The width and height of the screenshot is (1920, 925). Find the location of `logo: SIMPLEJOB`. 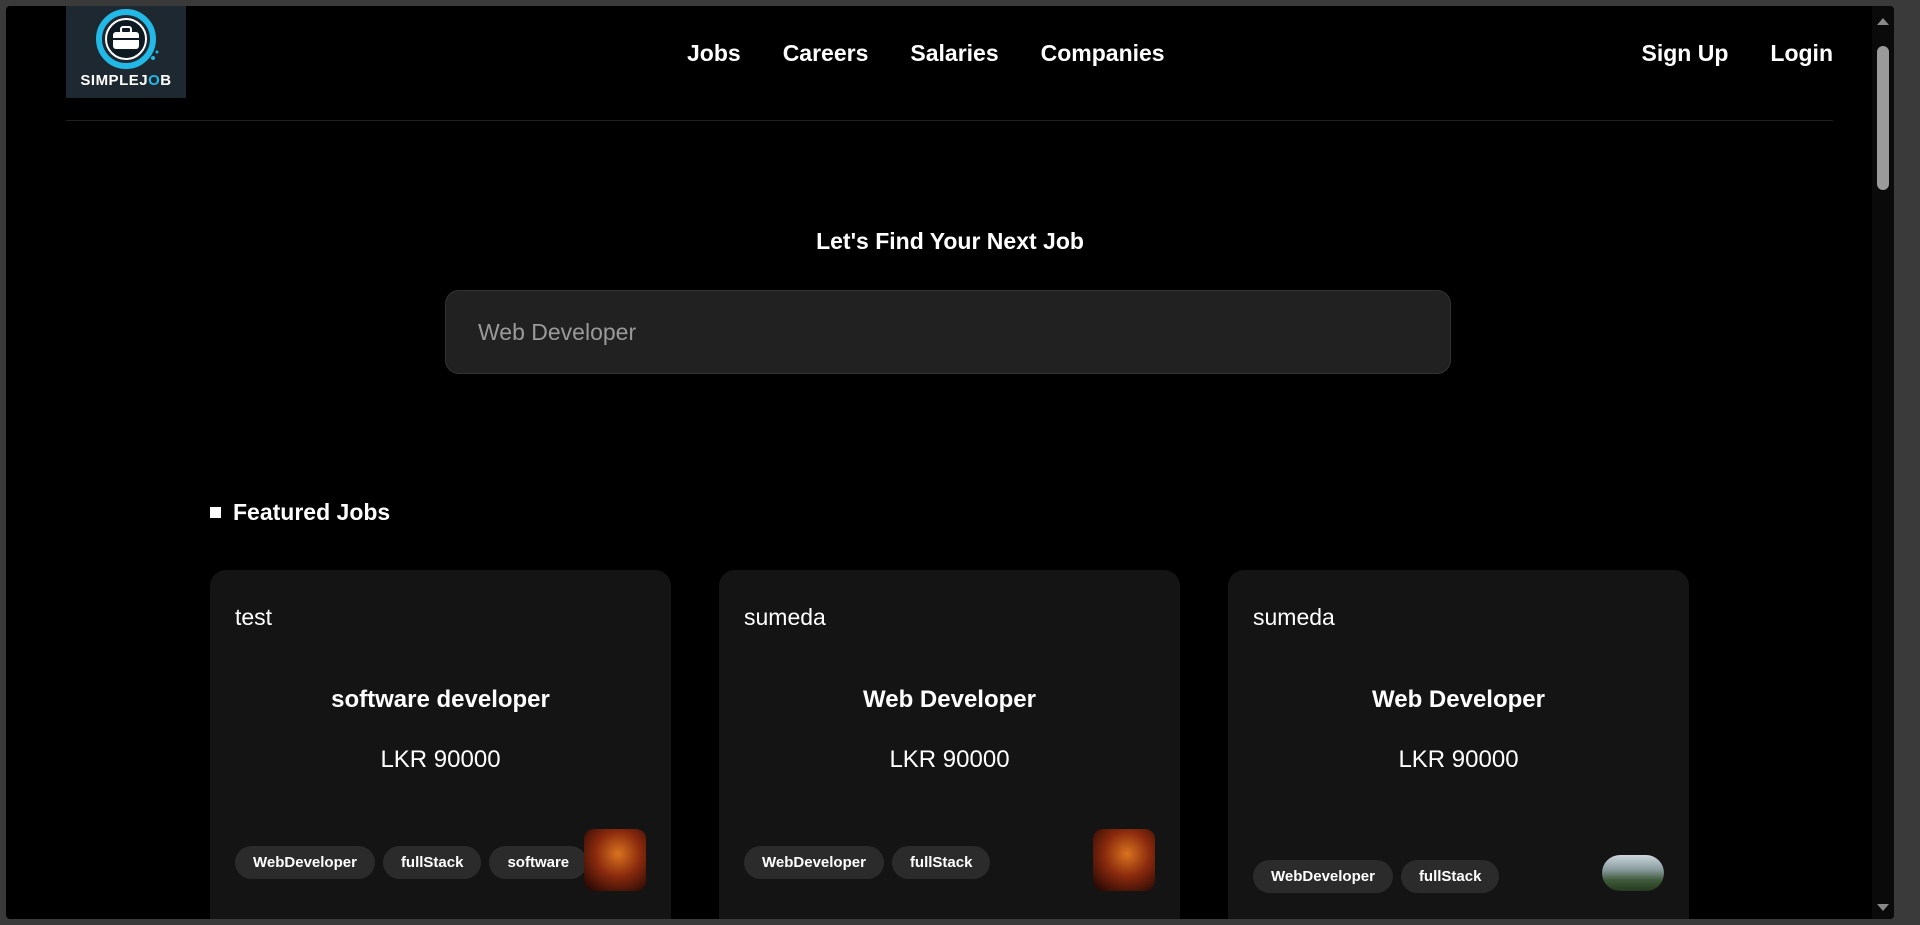

logo: SIMPLEJOB is located at coordinates (126, 52).